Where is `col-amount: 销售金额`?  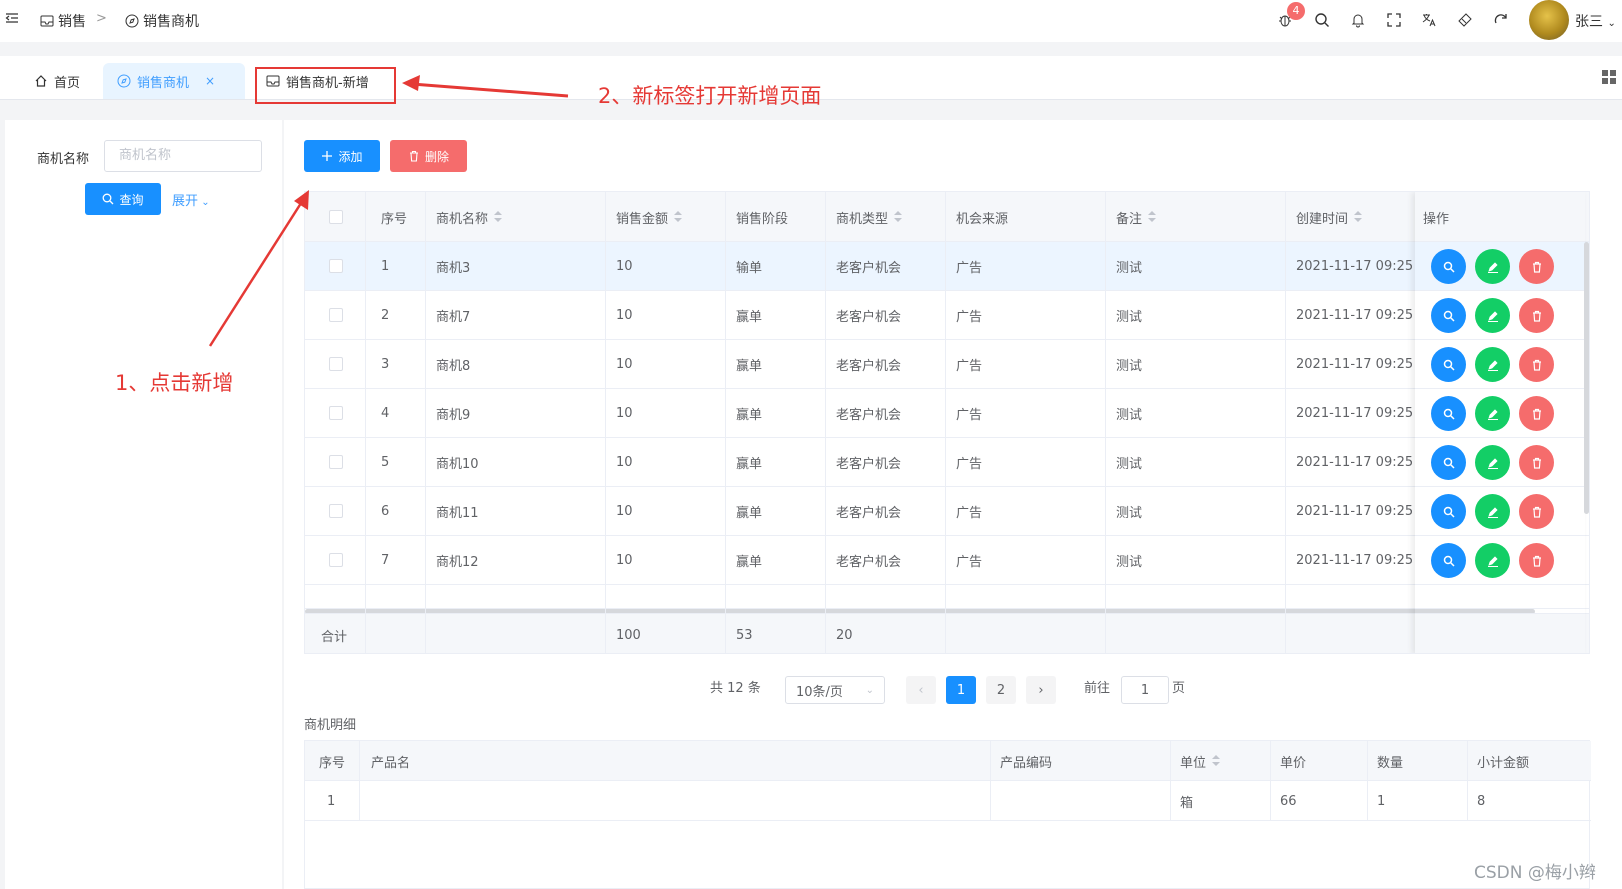 col-amount: 销售金额 is located at coordinates (649, 217).